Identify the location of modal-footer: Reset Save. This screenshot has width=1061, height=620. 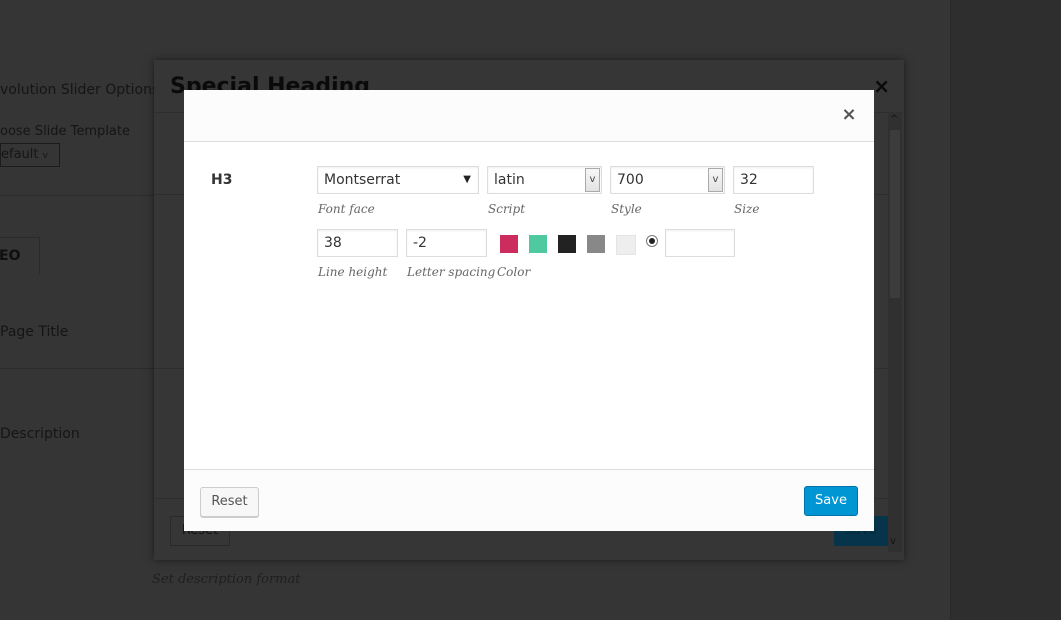
(529, 500).